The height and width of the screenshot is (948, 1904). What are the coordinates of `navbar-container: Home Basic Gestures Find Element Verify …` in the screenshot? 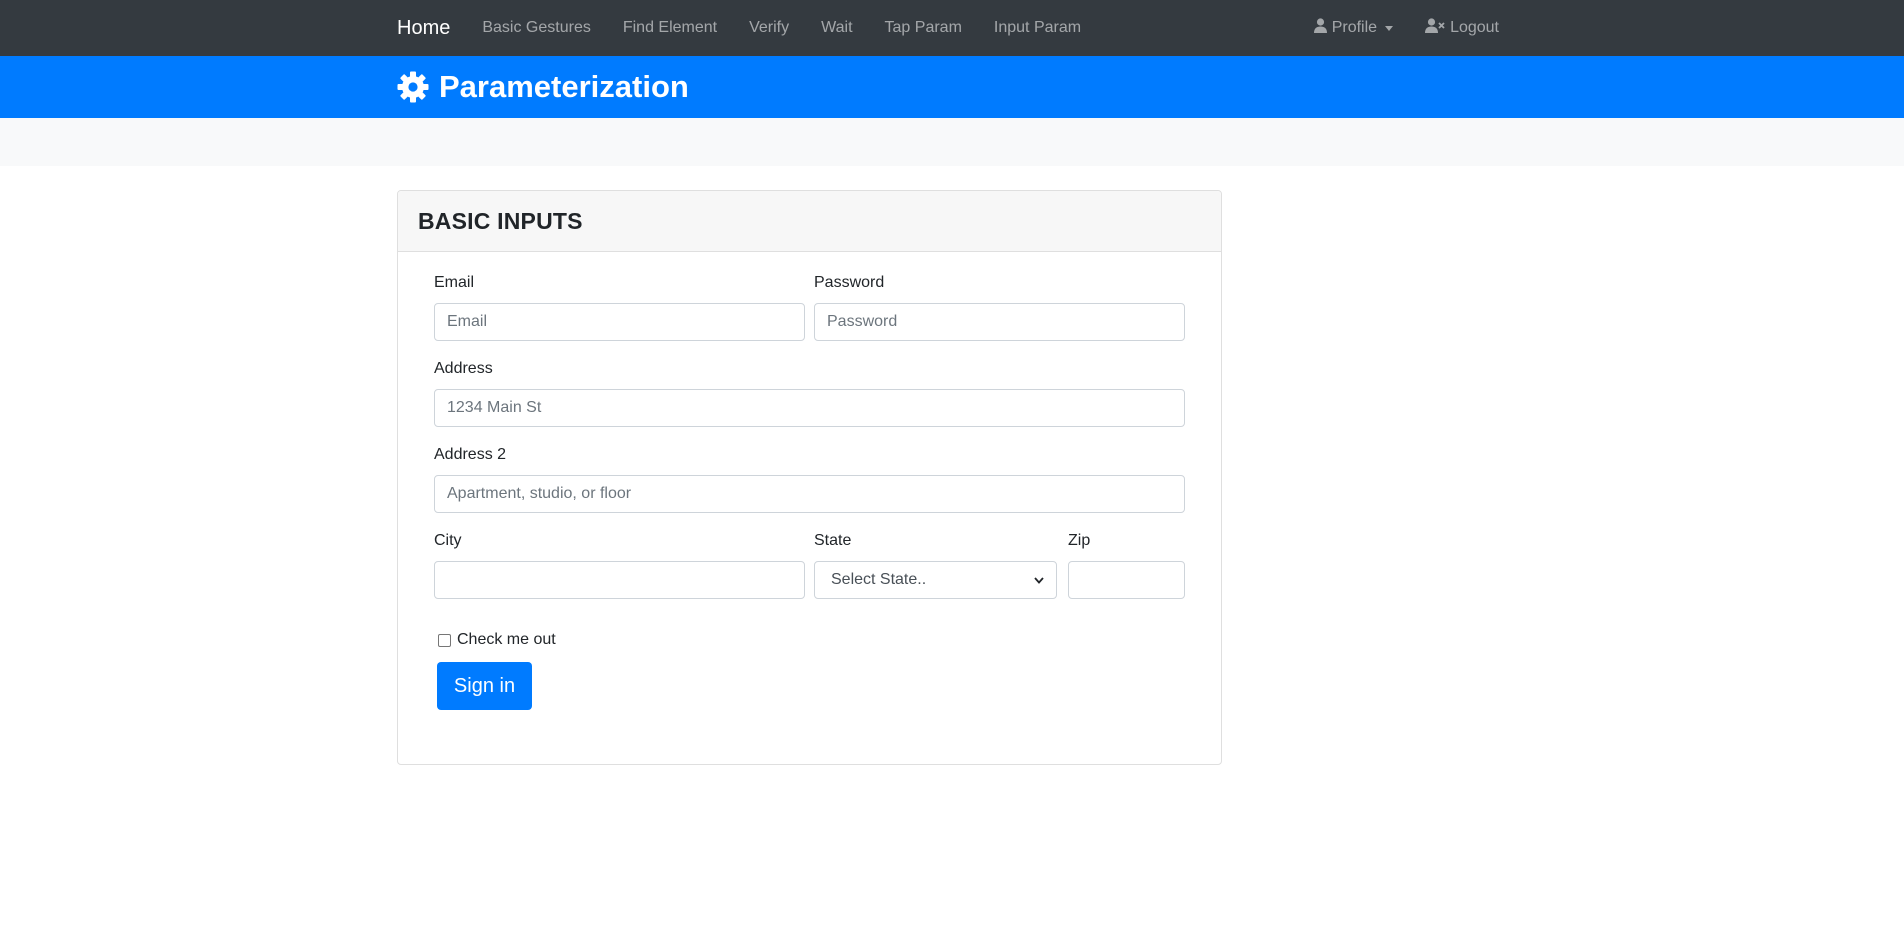 It's located at (952, 28).